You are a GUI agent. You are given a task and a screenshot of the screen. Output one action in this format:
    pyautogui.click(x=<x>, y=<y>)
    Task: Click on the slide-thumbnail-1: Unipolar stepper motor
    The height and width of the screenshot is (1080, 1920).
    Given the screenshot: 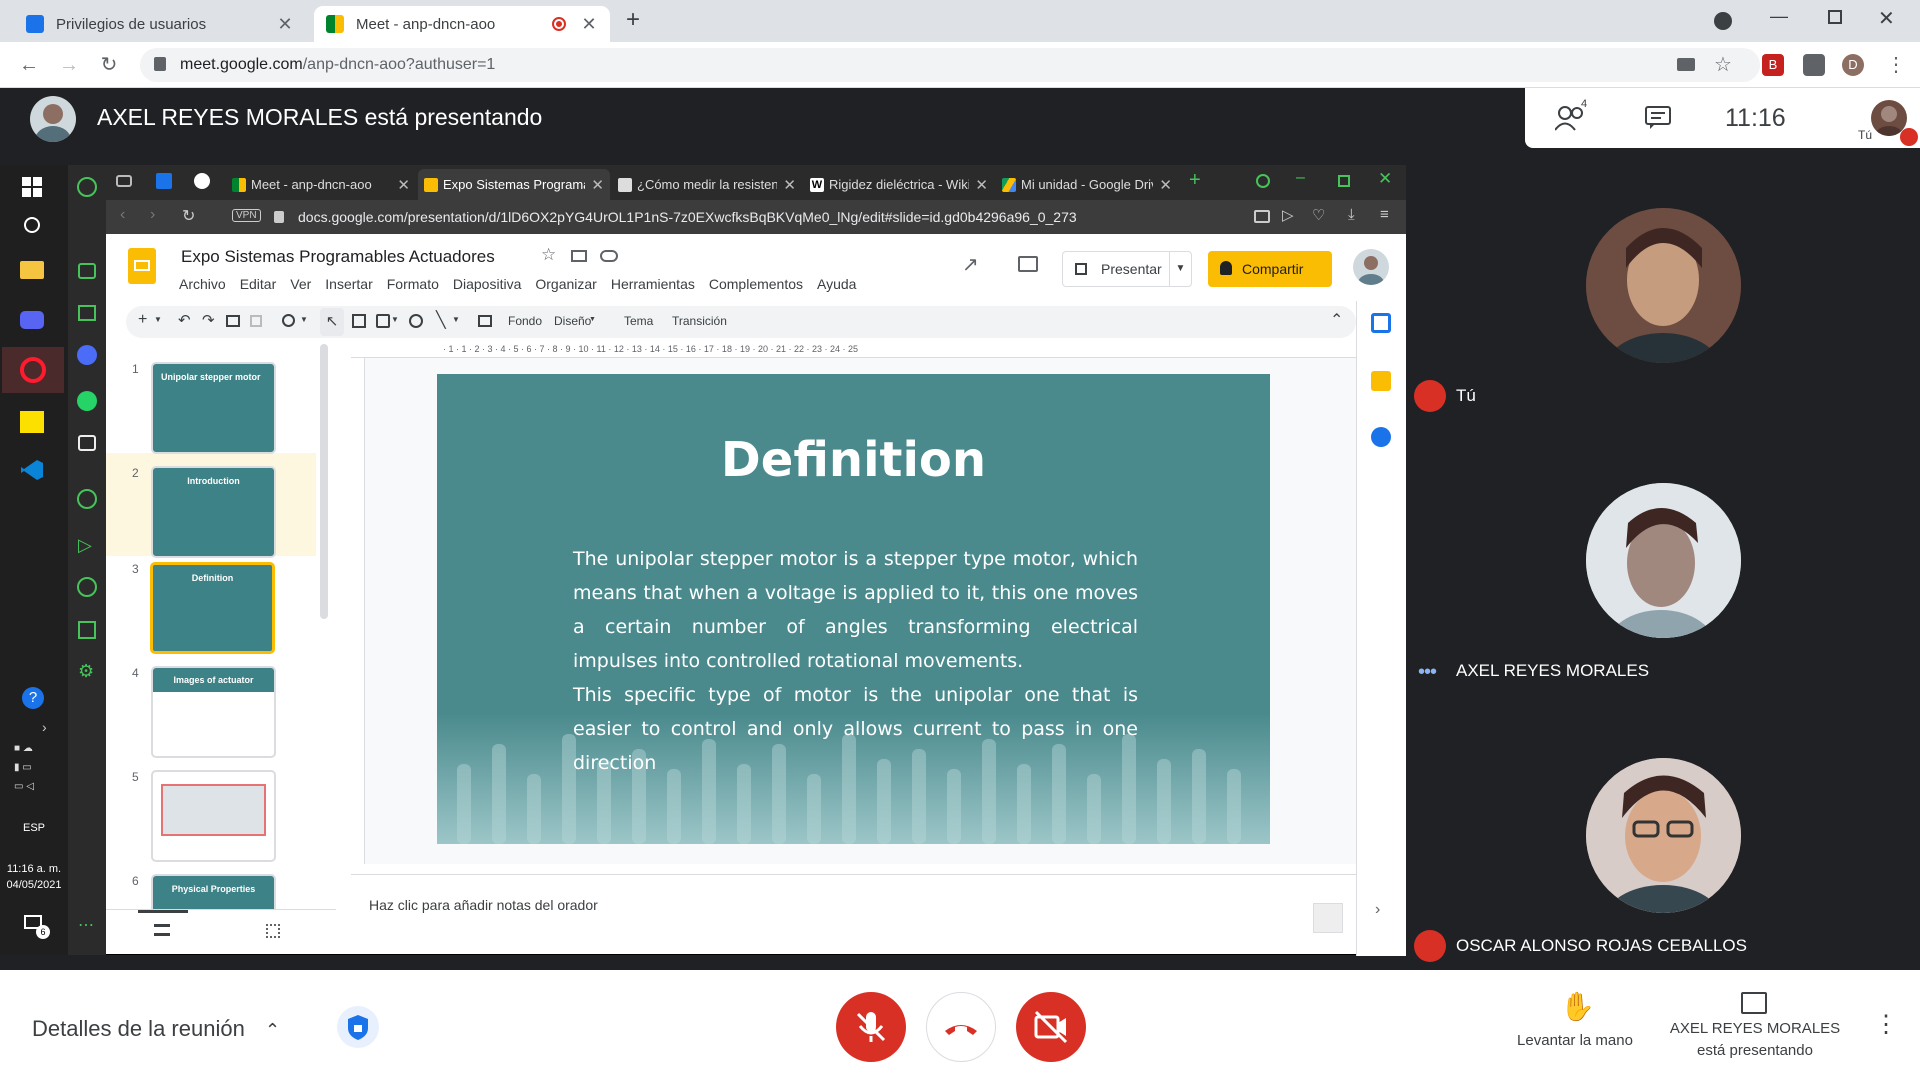 What is the action you would take?
    pyautogui.click(x=213, y=408)
    